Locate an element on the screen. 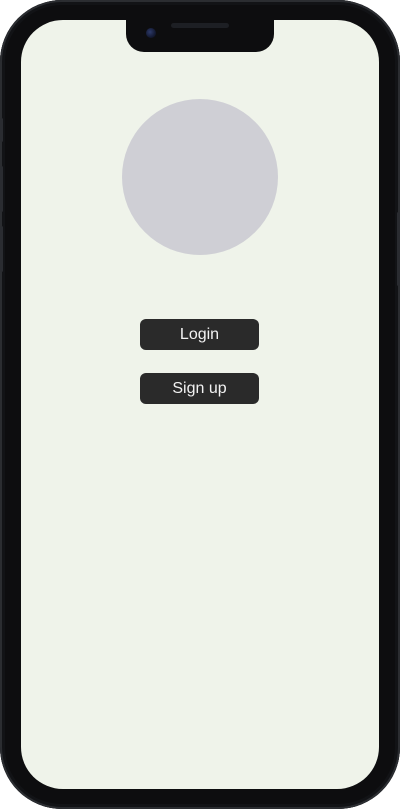 Image resolution: width=400 pixels, height=809 pixels. volume-up-button is located at coordinates (1, 189).